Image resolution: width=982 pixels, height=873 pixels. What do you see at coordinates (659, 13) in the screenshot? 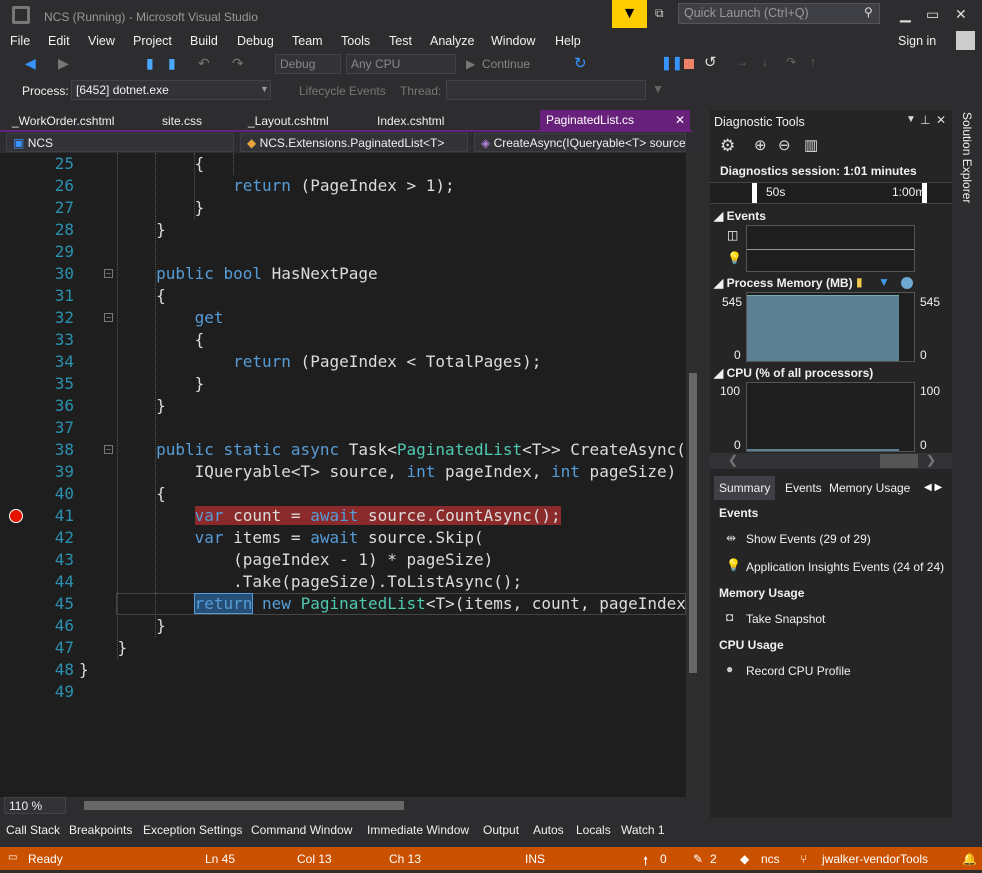
I see `notifications-icon: ⧉` at bounding box center [659, 13].